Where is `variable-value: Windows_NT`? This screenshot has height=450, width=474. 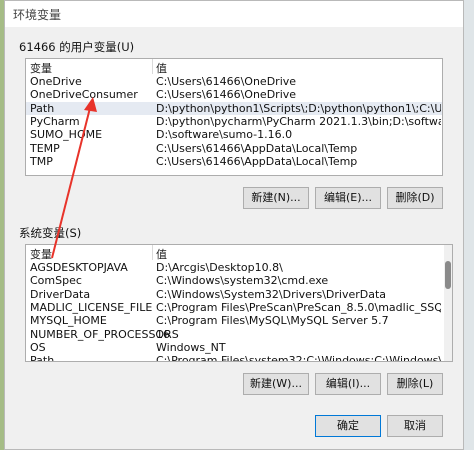
variable-value: Windows_NT is located at coordinates (191, 347).